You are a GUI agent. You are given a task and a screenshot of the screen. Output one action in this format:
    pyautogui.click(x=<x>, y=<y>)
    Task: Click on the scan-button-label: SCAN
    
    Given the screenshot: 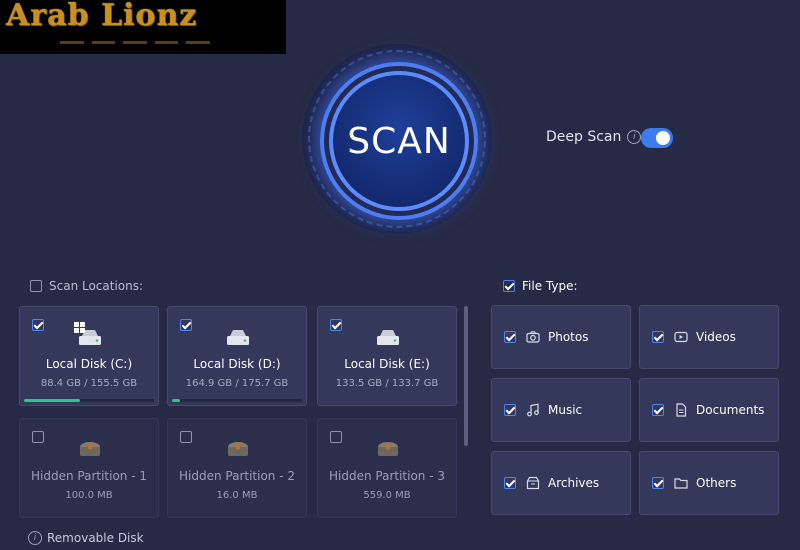 What is the action you would take?
    pyautogui.click(x=399, y=141)
    